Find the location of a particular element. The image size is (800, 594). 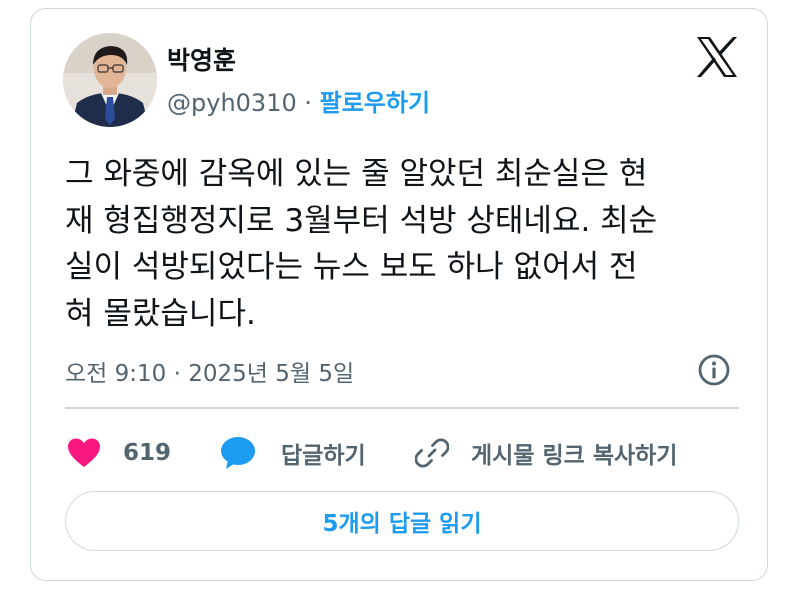

copy-link-label: 게시물 링크 복사하기 is located at coordinates (574, 456).